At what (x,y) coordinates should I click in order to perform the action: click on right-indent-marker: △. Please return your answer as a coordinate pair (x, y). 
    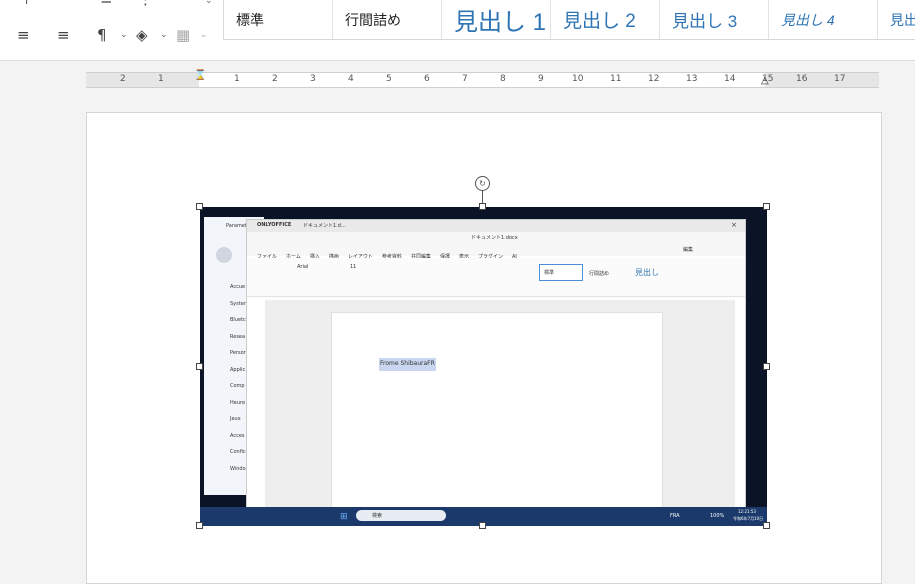
    Looking at the image, I should click on (765, 80).